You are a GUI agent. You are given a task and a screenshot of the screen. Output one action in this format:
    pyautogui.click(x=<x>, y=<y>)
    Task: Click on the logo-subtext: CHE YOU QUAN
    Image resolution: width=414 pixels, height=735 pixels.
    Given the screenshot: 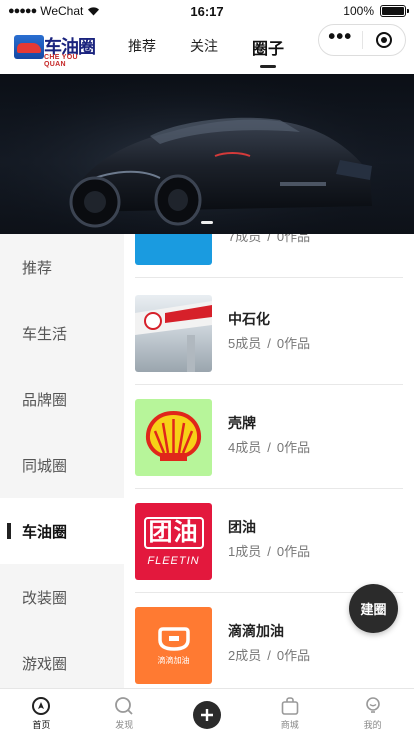 What is the action you would take?
    pyautogui.click(x=61, y=61)
    